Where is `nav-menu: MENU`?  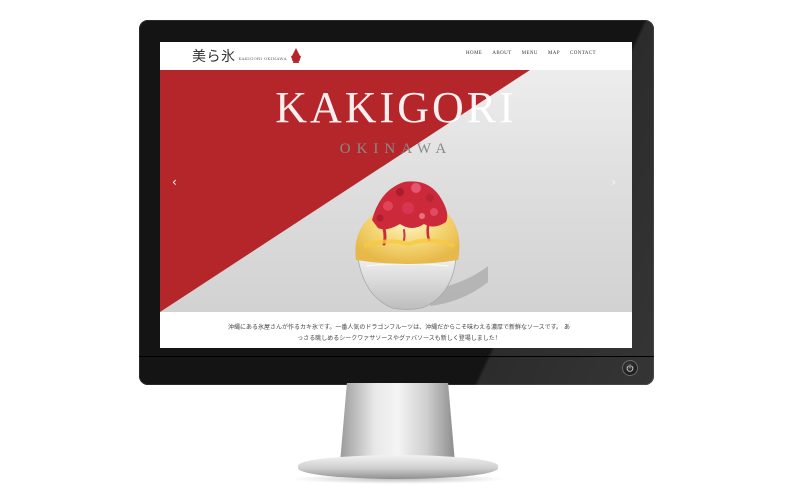 nav-menu: MENU is located at coordinates (530, 53).